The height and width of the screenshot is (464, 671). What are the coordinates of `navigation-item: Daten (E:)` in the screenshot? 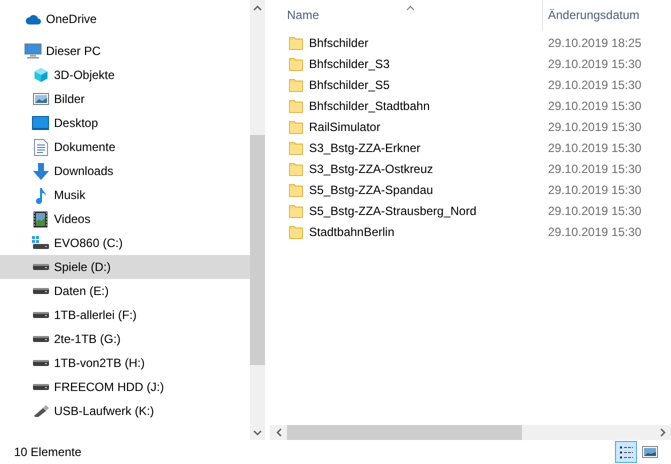 It's located at (125, 291).